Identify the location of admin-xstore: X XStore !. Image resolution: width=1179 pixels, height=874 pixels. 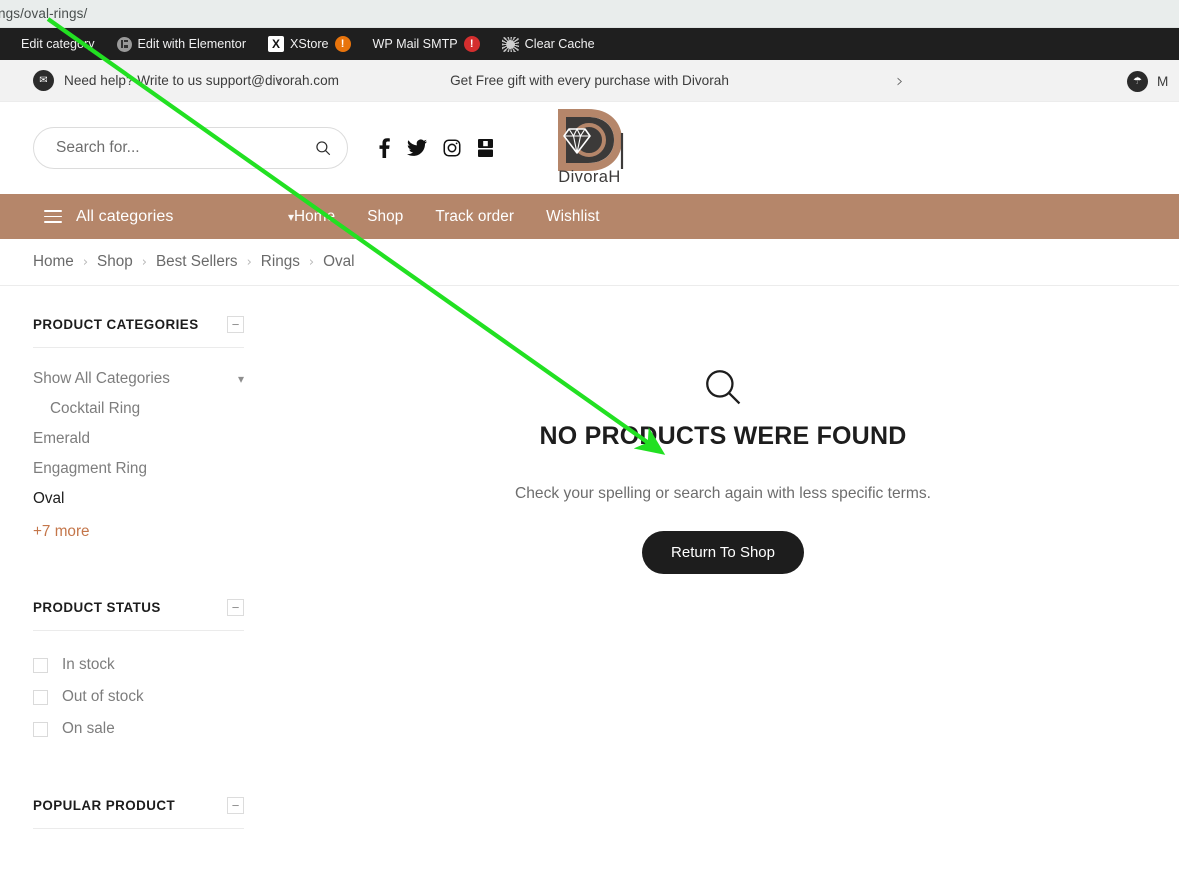
(309, 44).